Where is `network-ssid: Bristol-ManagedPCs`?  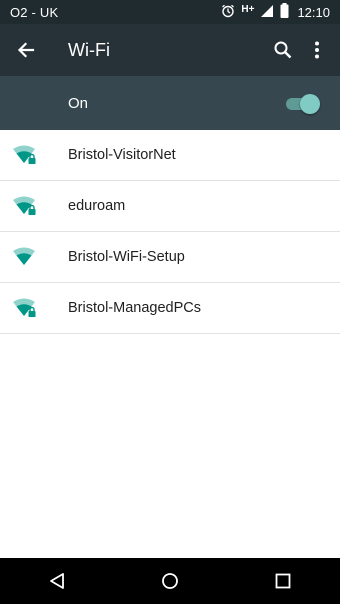 network-ssid: Bristol-ManagedPCs is located at coordinates (134, 308).